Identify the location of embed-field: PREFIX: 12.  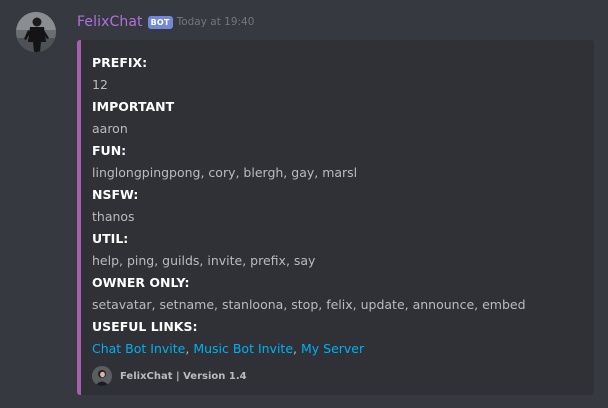
(339, 78).